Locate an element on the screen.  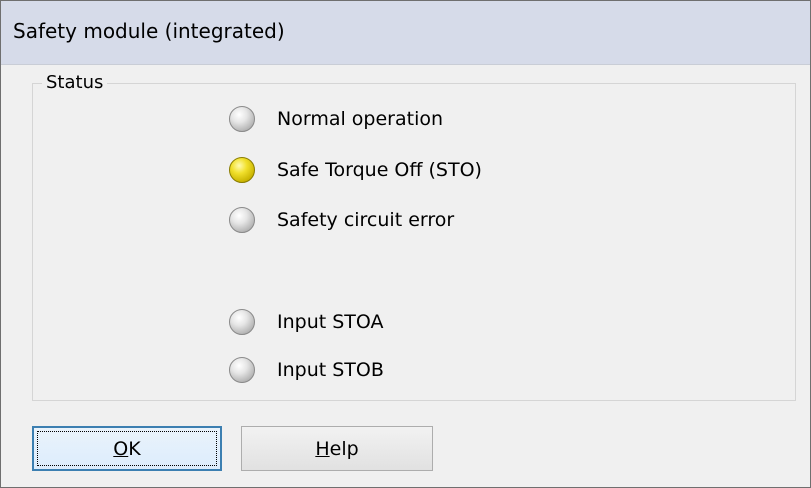
input-stoa-led-icon is located at coordinates (242, 322).